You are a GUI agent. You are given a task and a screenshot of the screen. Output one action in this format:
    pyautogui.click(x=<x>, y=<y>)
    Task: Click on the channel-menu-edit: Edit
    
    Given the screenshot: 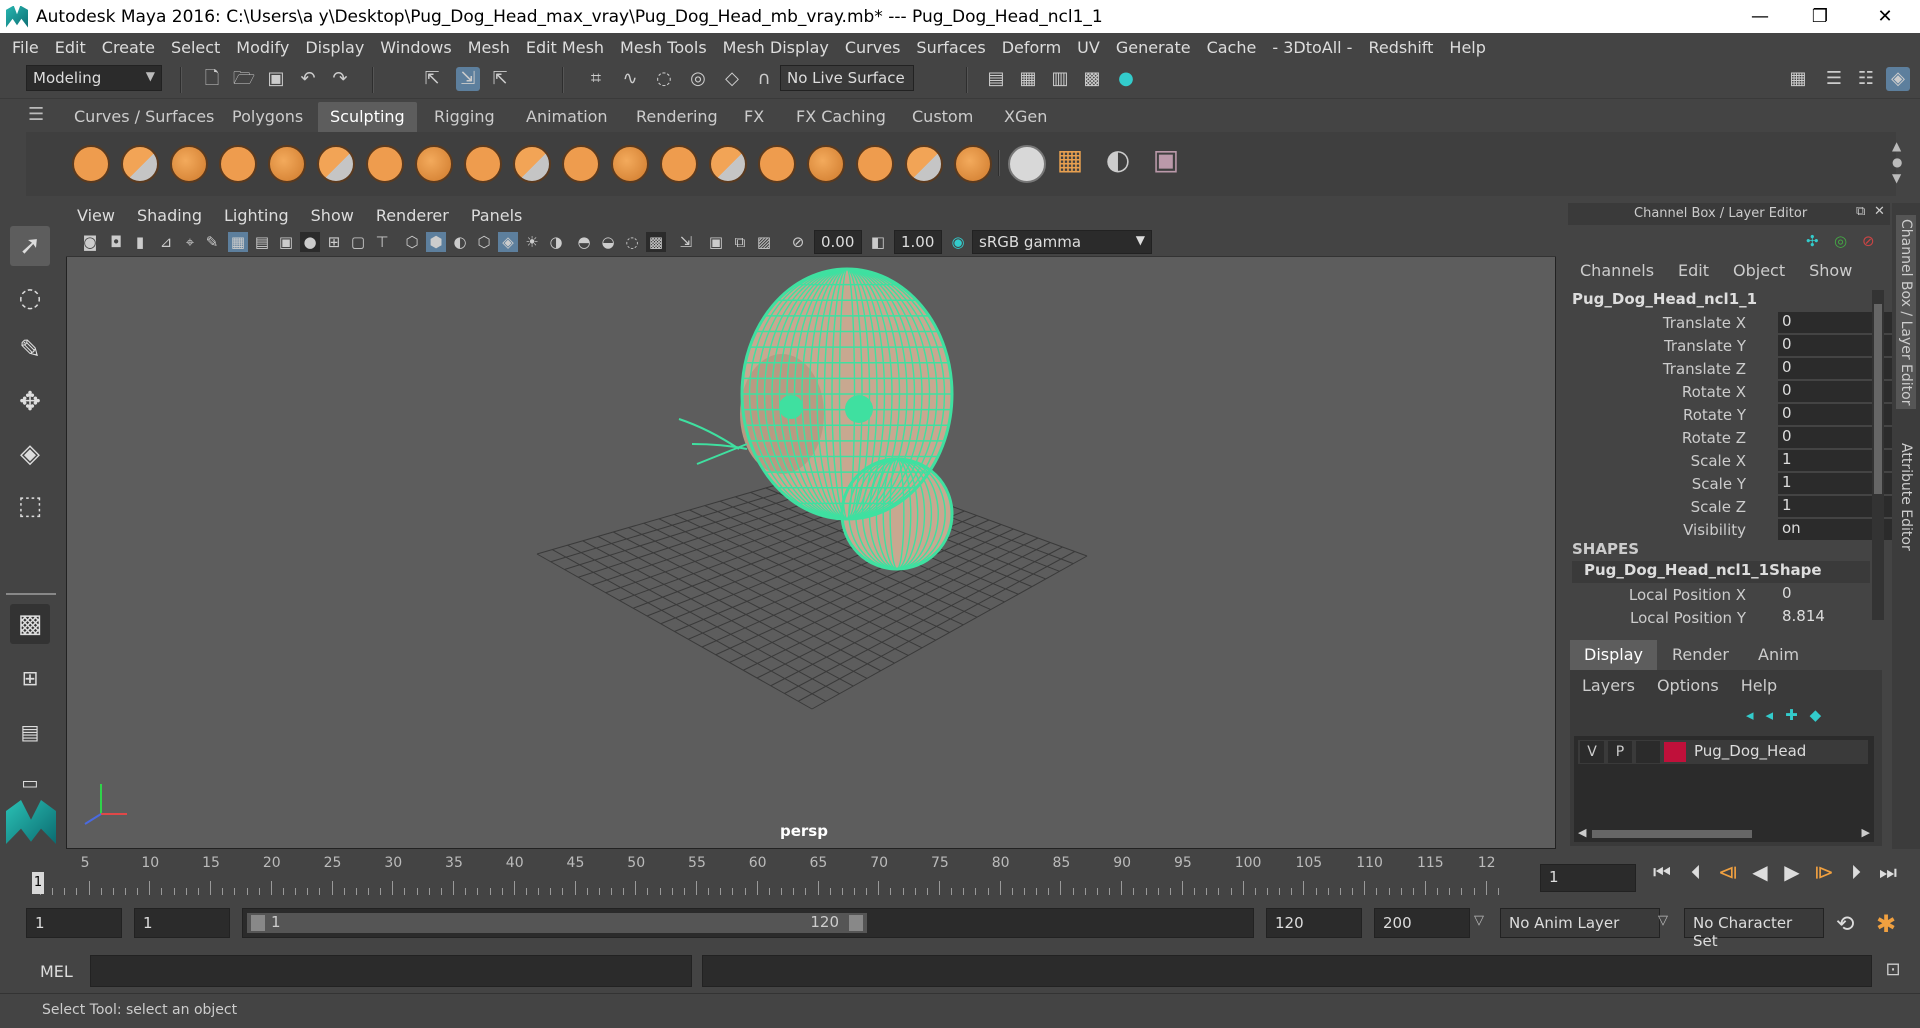 What is the action you would take?
    pyautogui.click(x=1693, y=272)
    